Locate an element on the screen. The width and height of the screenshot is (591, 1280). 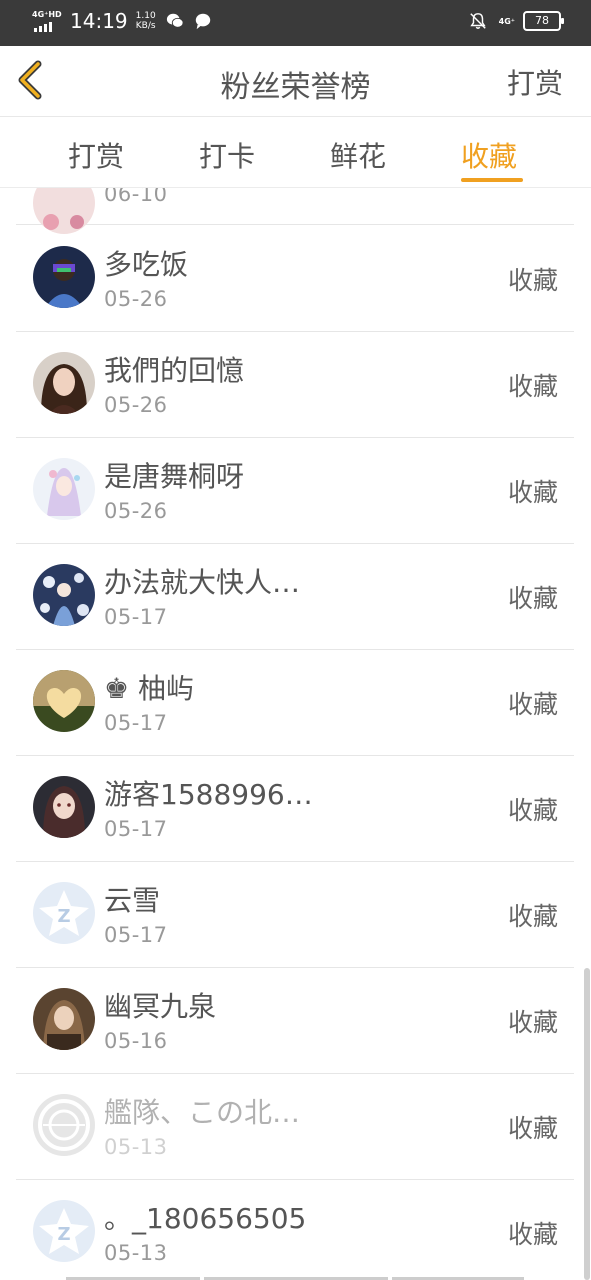
list-item: 办法就大快人… 05-17 收藏 is located at coordinates (295, 596).